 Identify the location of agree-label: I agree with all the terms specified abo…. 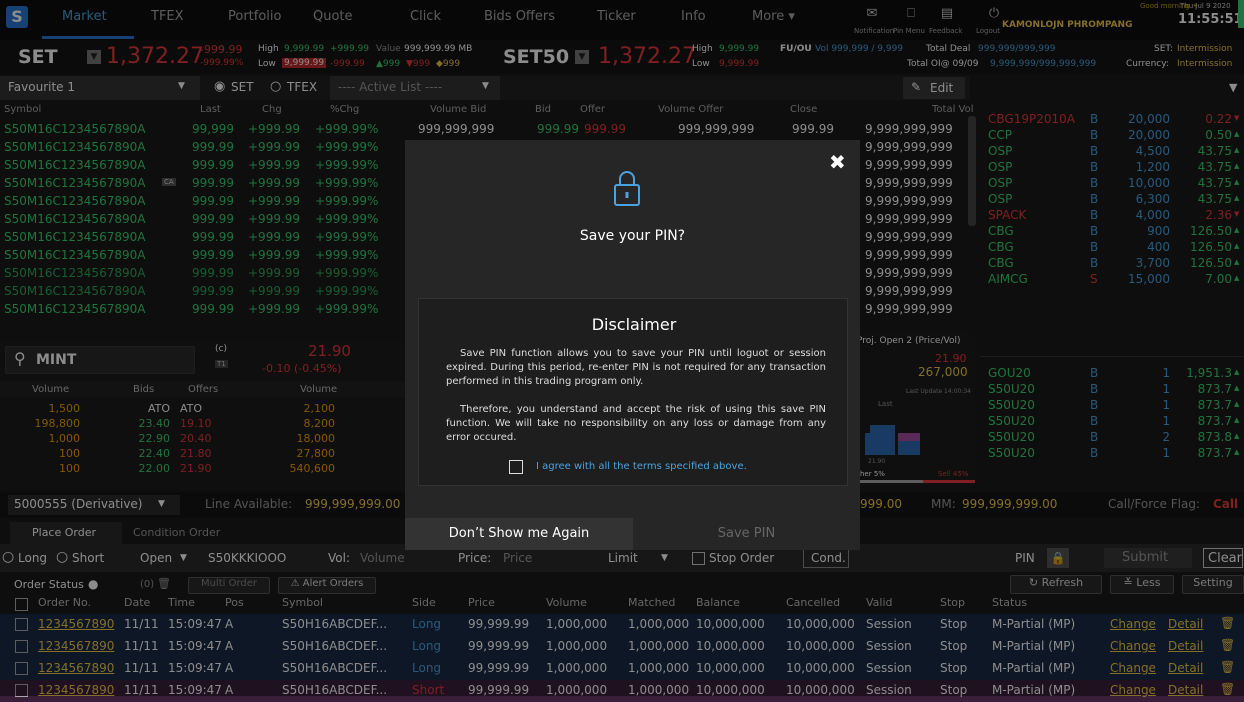
(641, 466).